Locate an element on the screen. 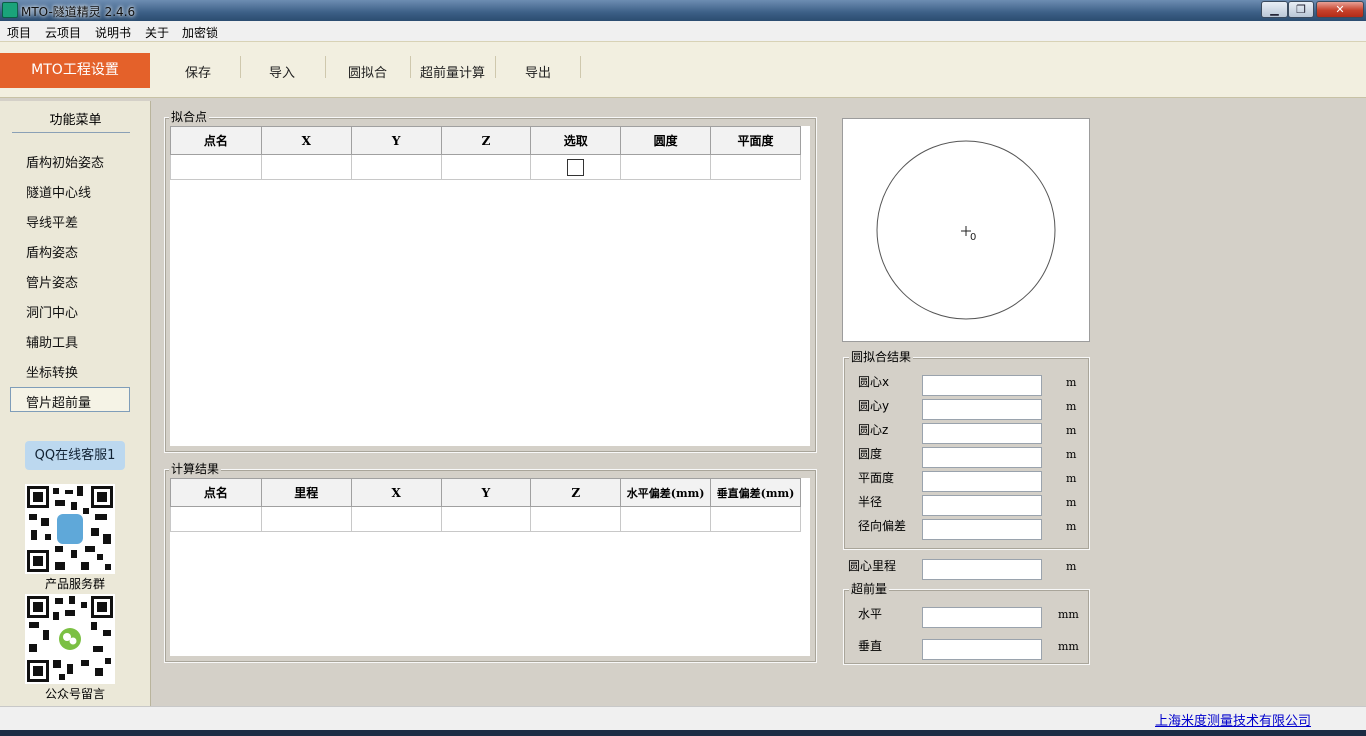 This screenshot has height=736, width=1366. cell-roundness is located at coordinates (666, 167).